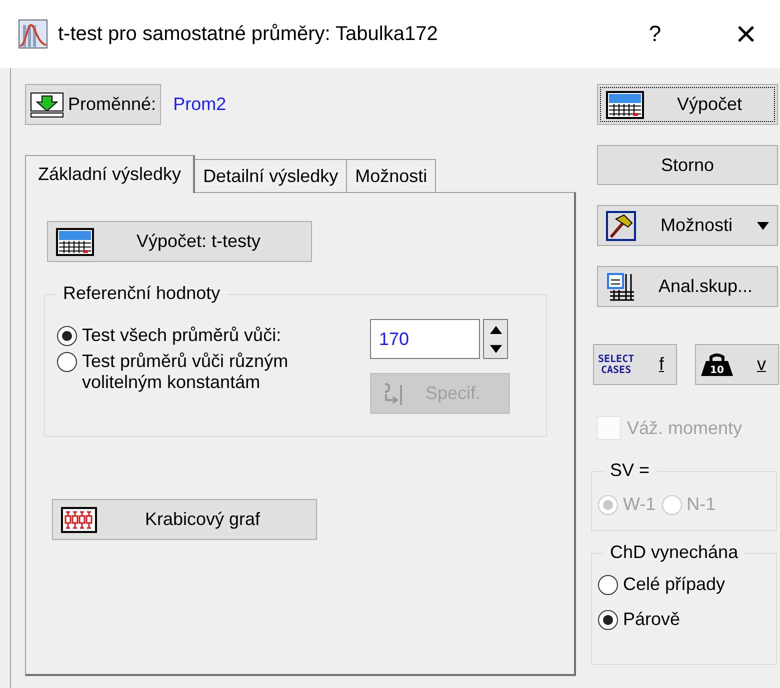 Image resolution: width=780 pixels, height=688 pixels. What do you see at coordinates (687, 619) in the screenshot?
I see `radio-button: Párově` at bounding box center [687, 619].